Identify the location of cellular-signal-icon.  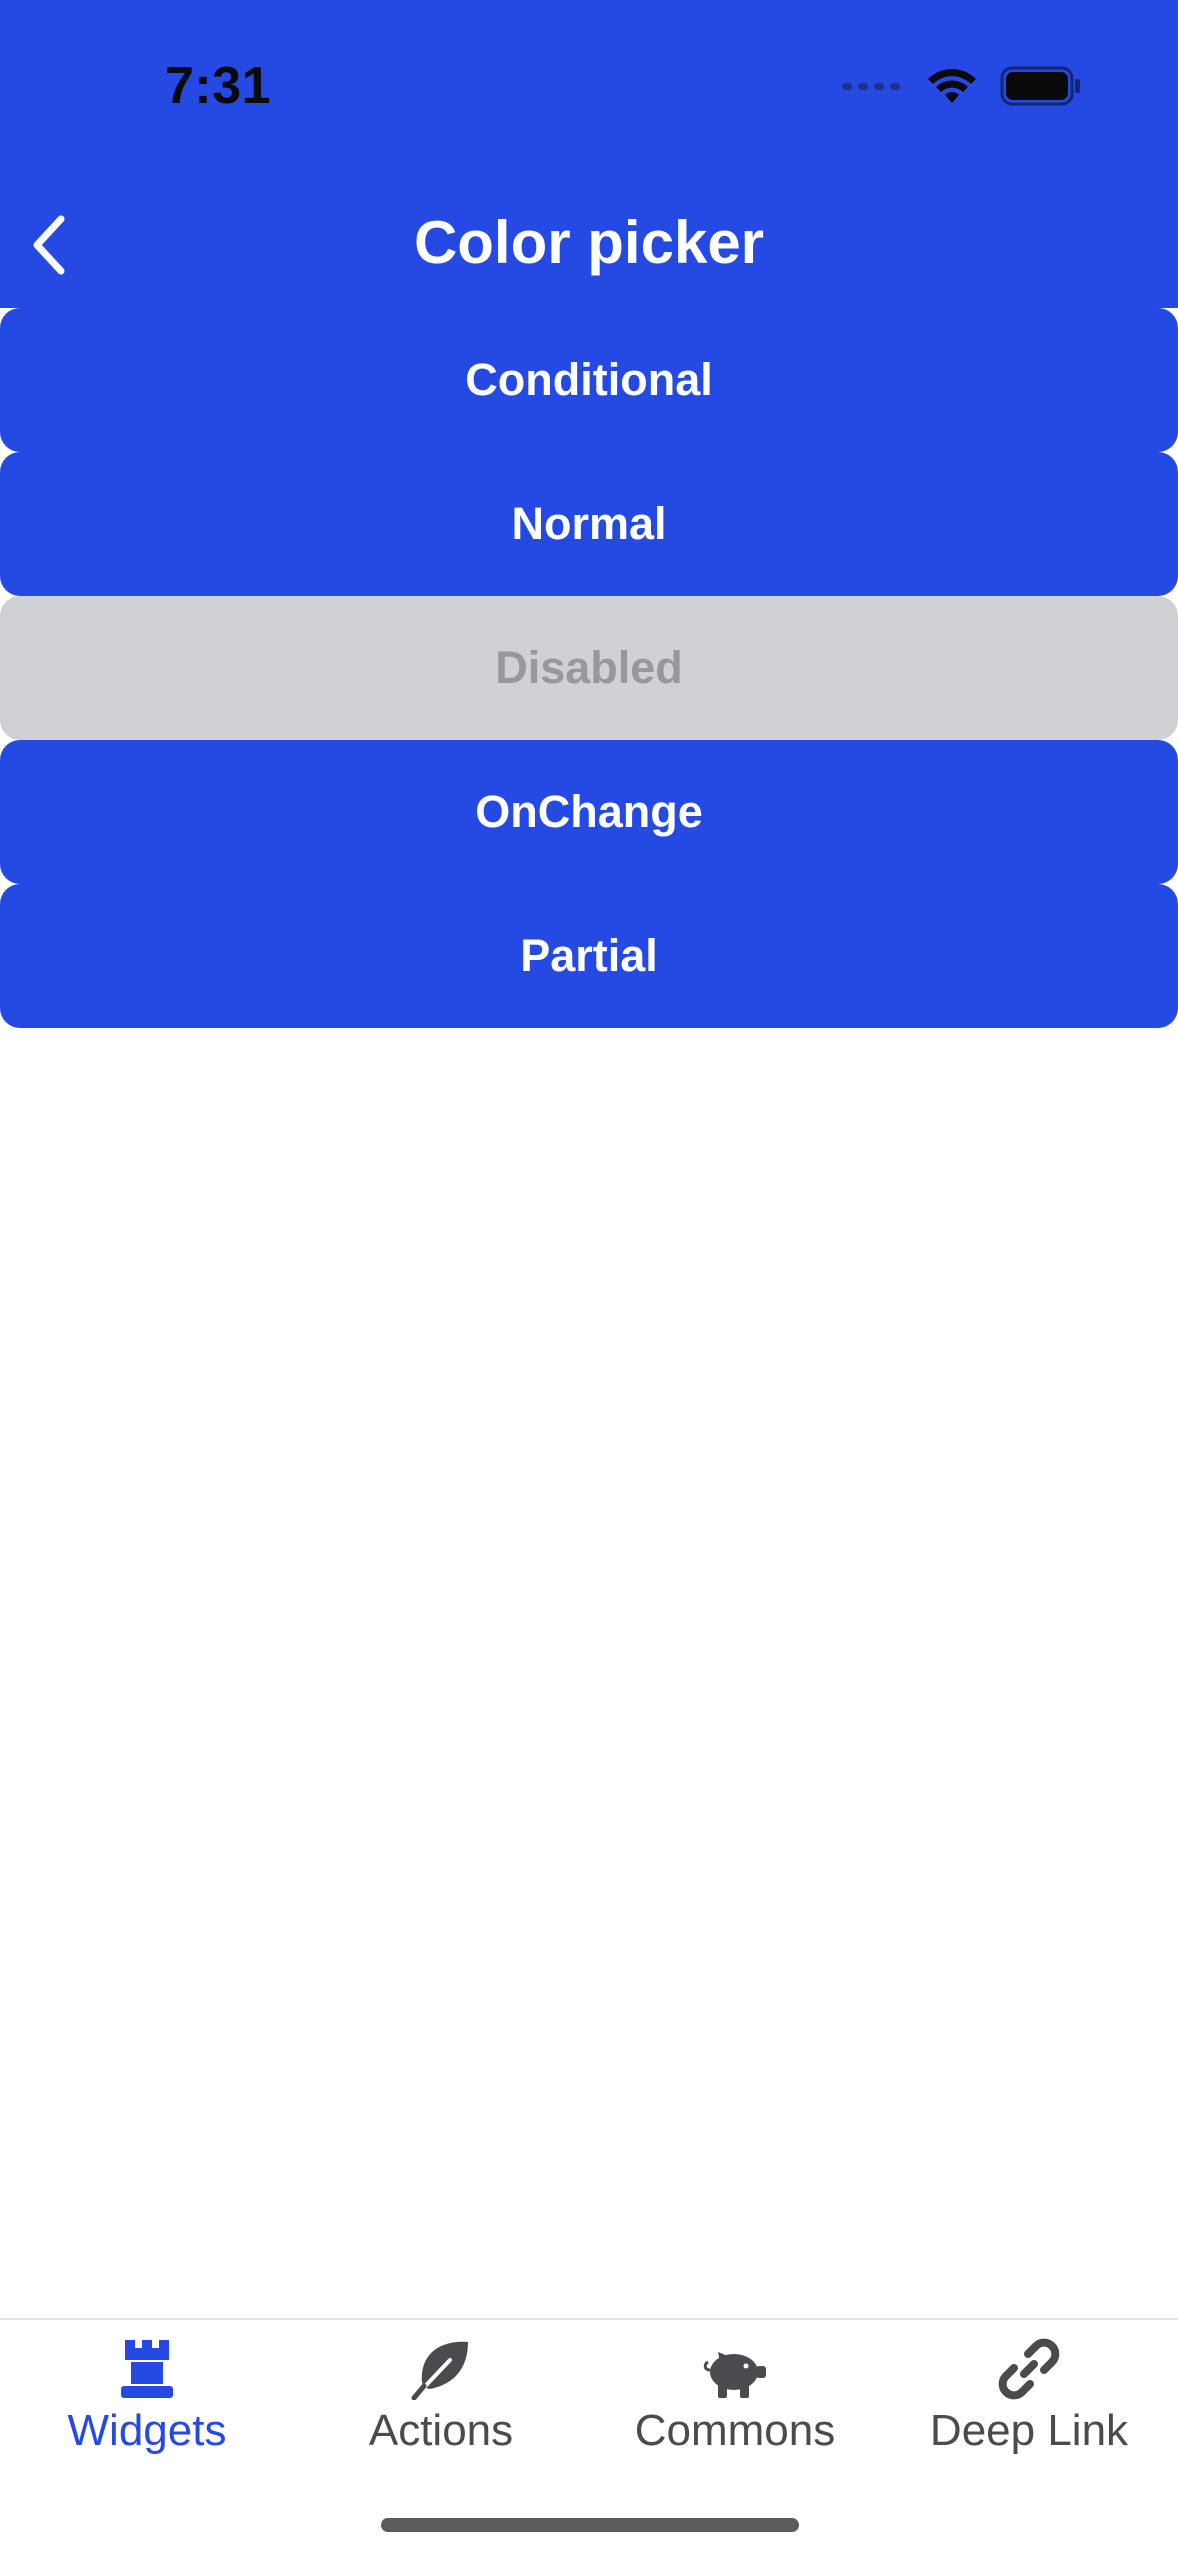
(871, 86).